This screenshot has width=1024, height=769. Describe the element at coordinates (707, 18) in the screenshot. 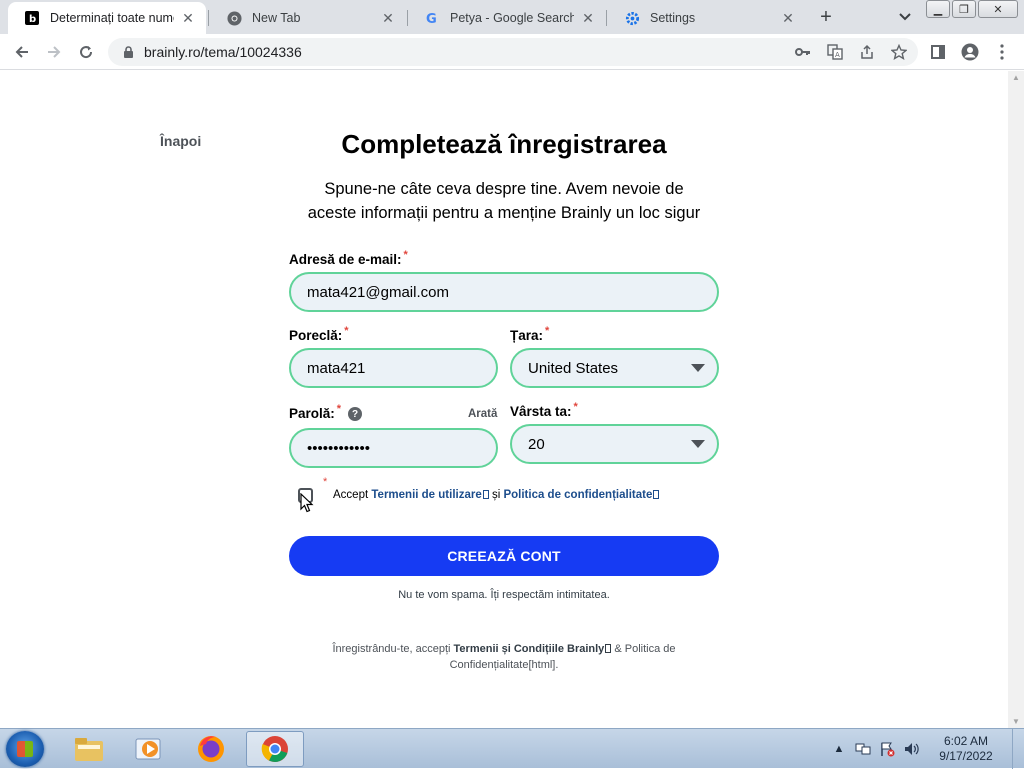

I see `tab-settings: Settings ✕` at that location.